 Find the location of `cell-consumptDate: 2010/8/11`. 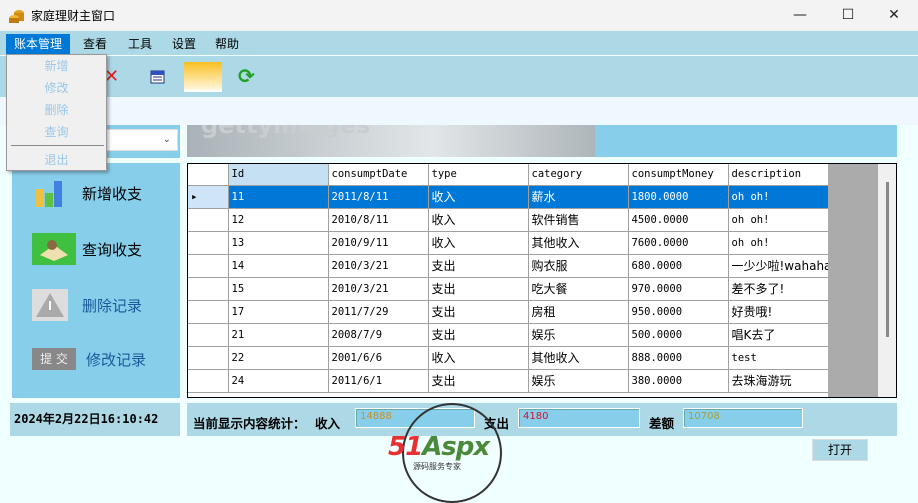

cell-consumptDate: 2010/8/11 is located at coordinates (378, 220).